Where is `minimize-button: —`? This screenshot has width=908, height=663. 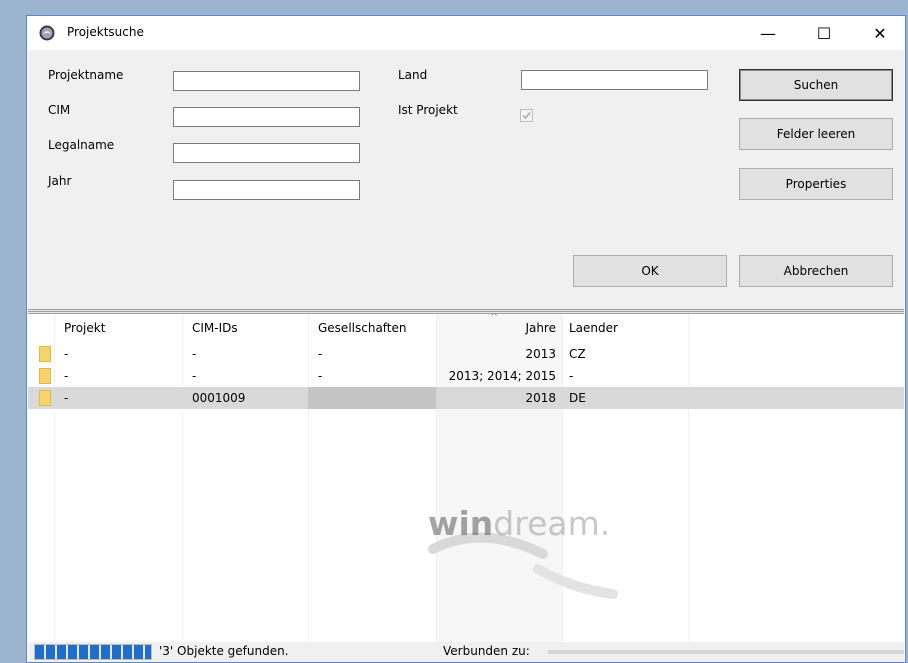 minimize-button: — is located at coordinates (768, 33).